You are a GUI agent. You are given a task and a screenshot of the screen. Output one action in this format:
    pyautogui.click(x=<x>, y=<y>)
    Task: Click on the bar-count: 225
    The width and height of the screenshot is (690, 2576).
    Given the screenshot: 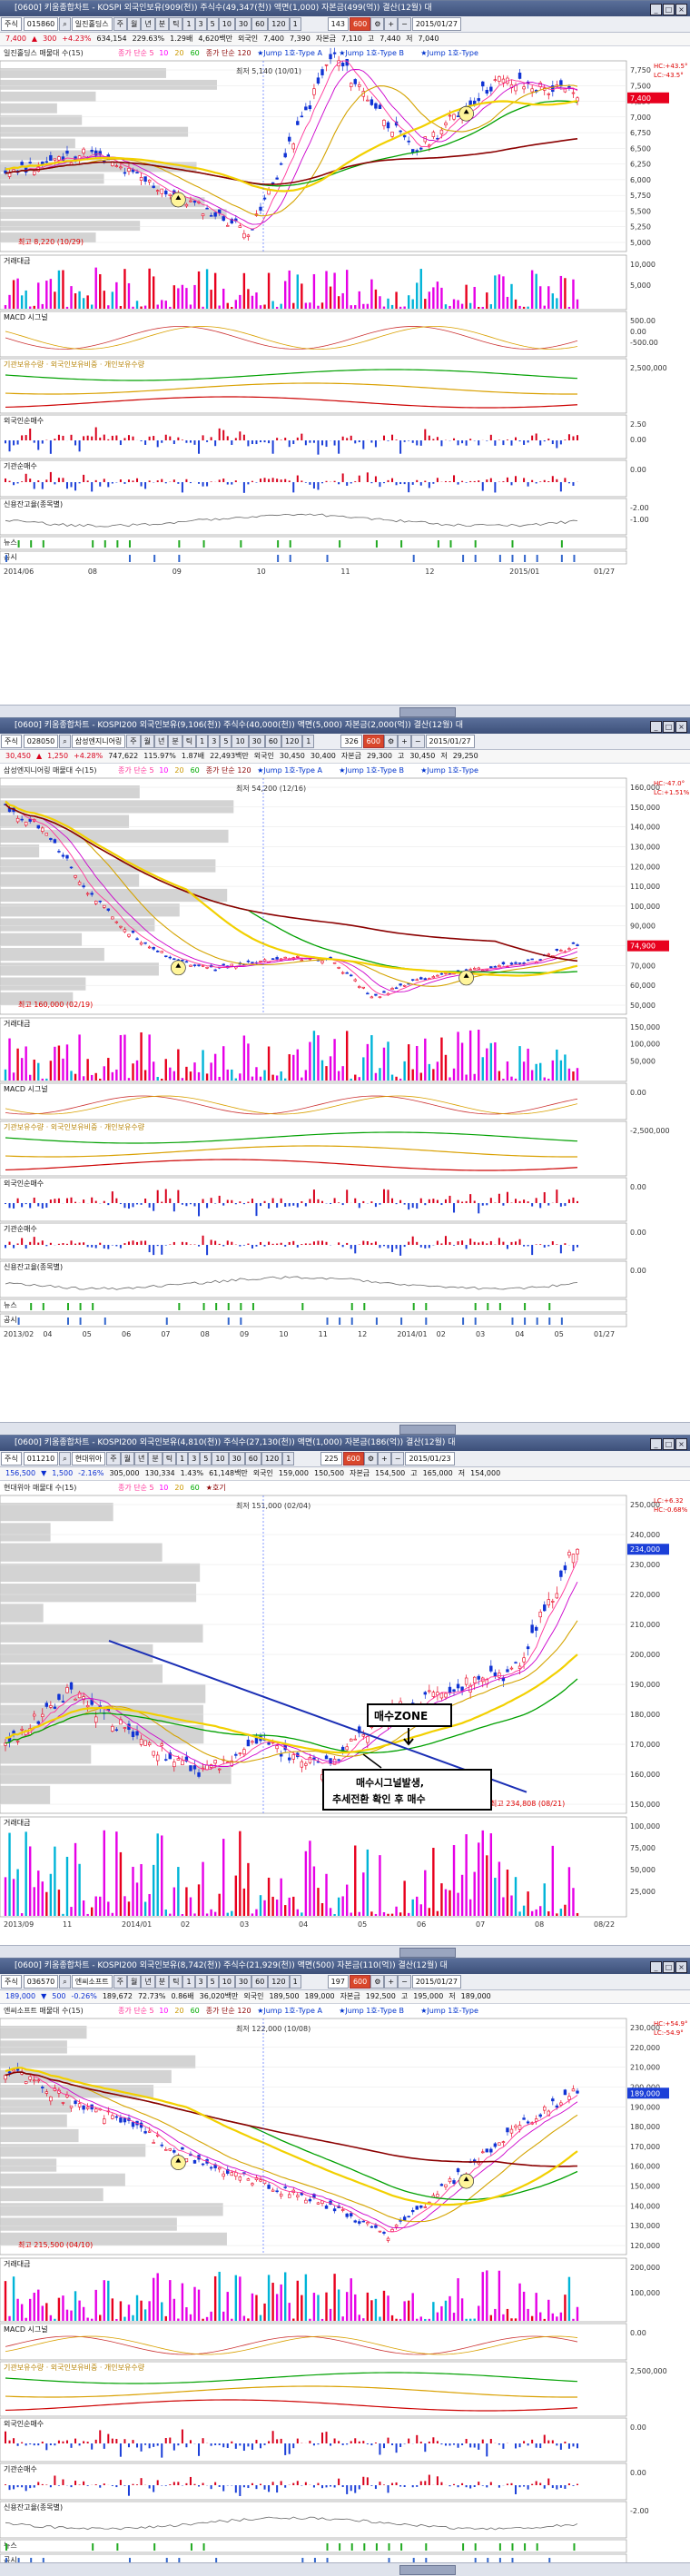 What is the action you would take?
    pyautogui.click(x=330, y=1459)
    